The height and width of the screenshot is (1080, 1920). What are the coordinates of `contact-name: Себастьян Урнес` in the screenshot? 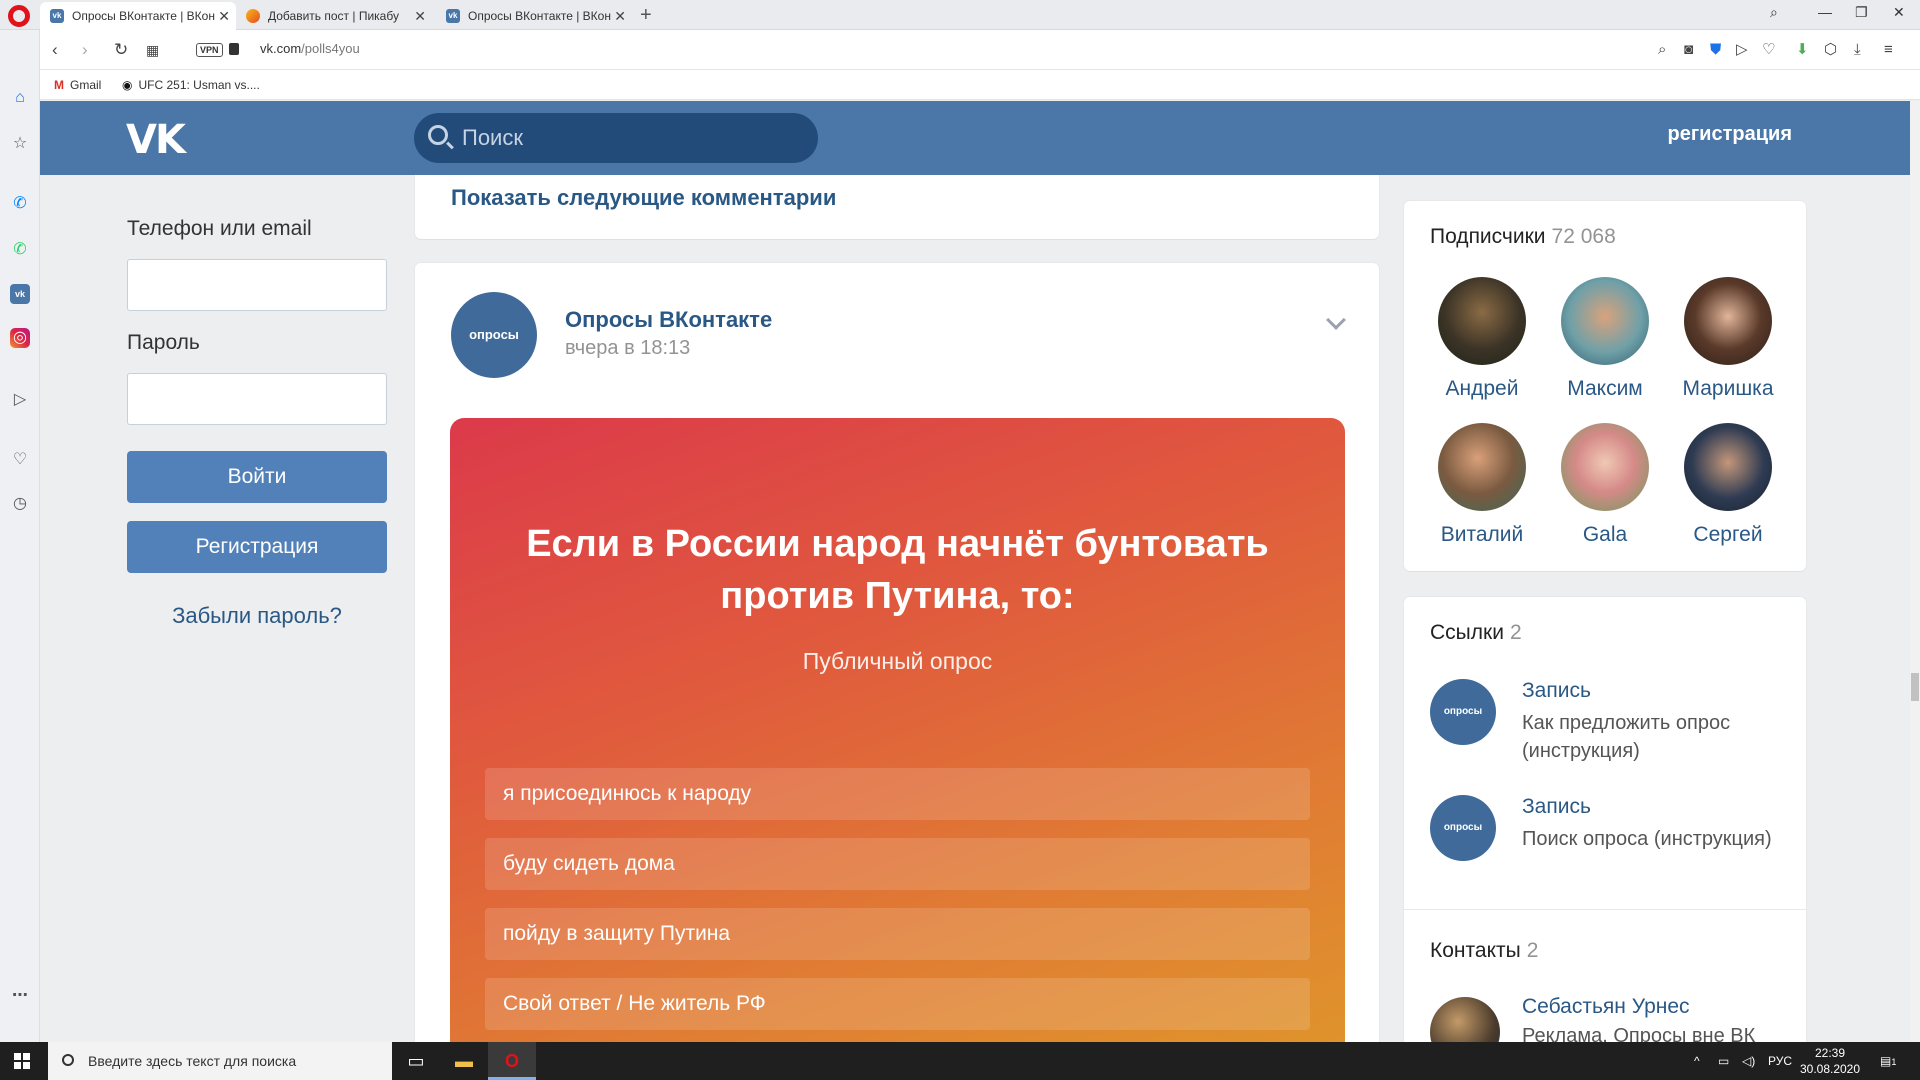 It's located at (1606, 1007).